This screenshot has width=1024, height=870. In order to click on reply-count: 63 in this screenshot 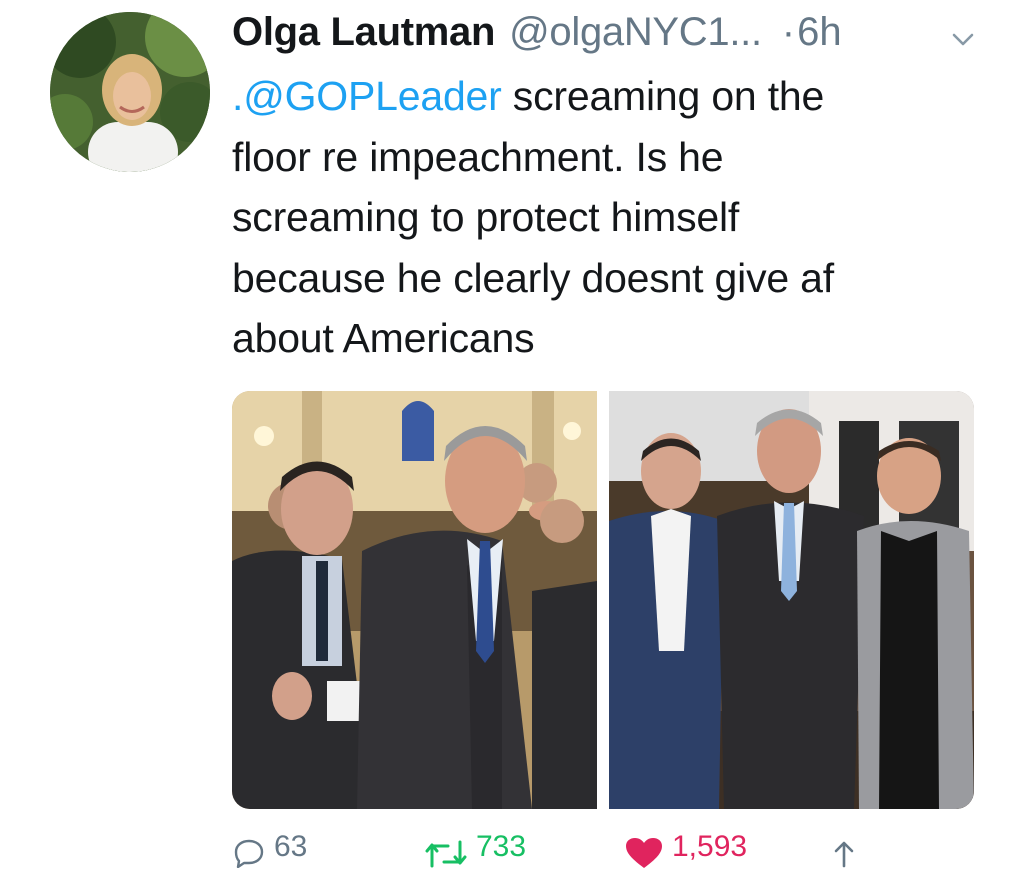, I will do `click(291, 846)`.